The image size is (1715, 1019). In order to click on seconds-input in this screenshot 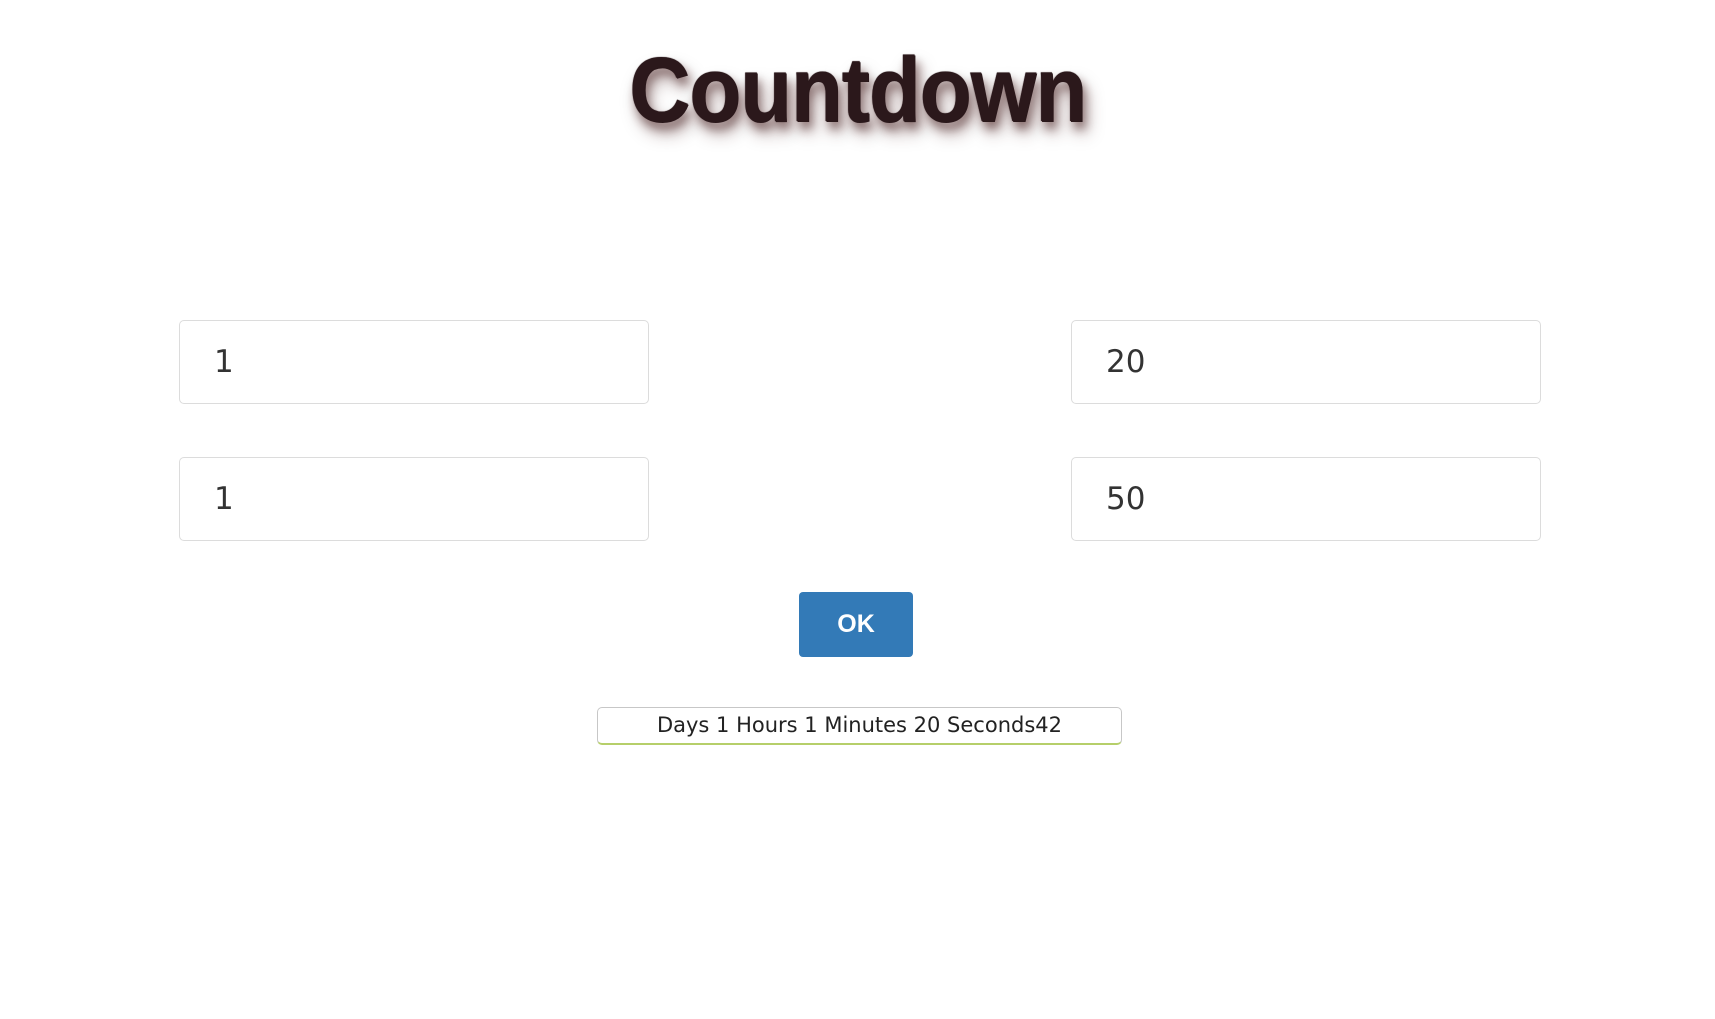, I will do `click(1306, 499)`.